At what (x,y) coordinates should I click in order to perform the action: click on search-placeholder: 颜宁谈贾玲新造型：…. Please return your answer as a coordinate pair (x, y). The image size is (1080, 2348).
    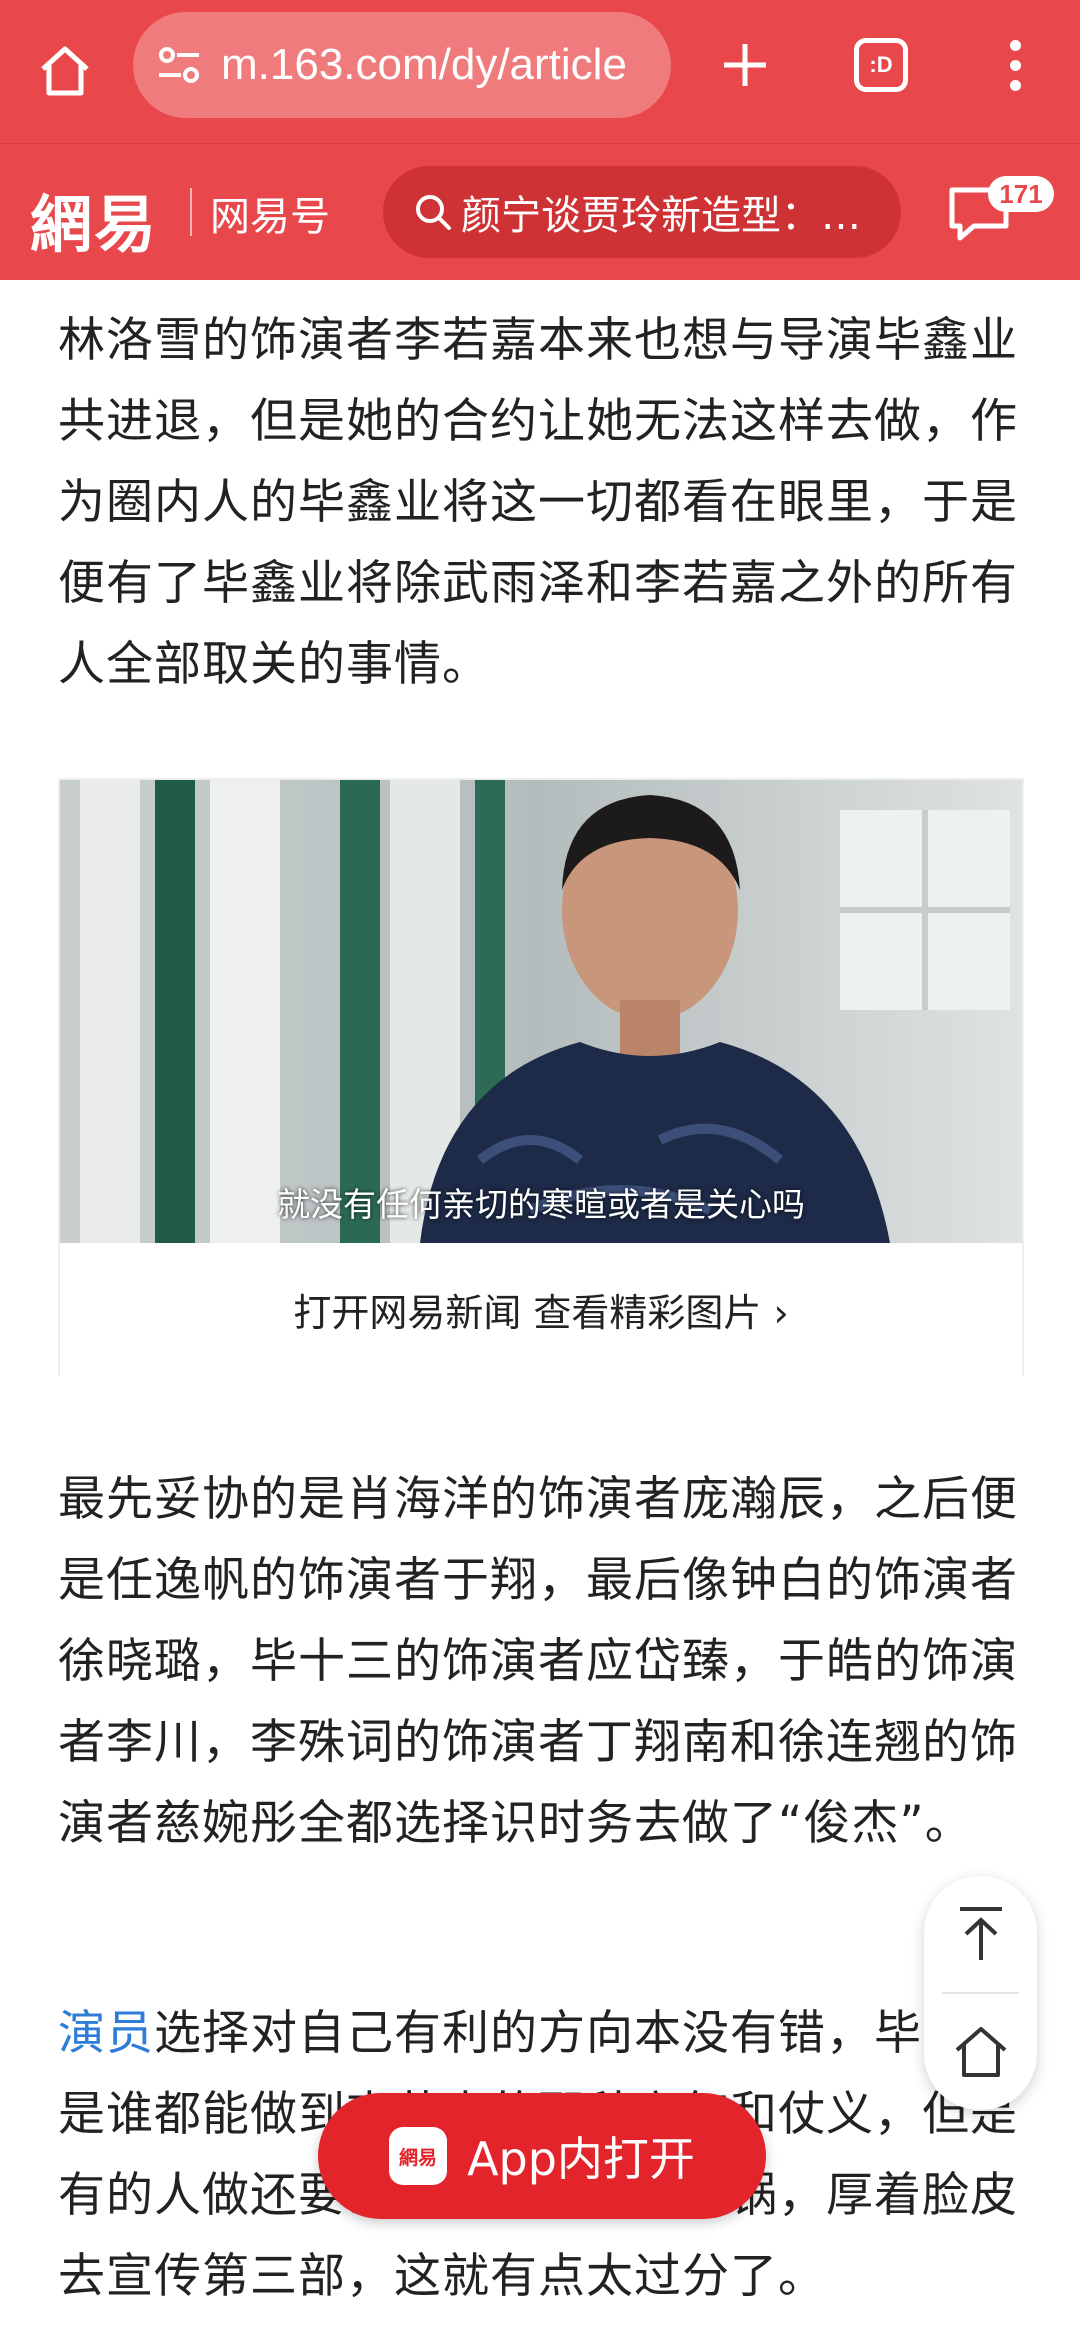
    Looking at the image, I should click on (661, 216).